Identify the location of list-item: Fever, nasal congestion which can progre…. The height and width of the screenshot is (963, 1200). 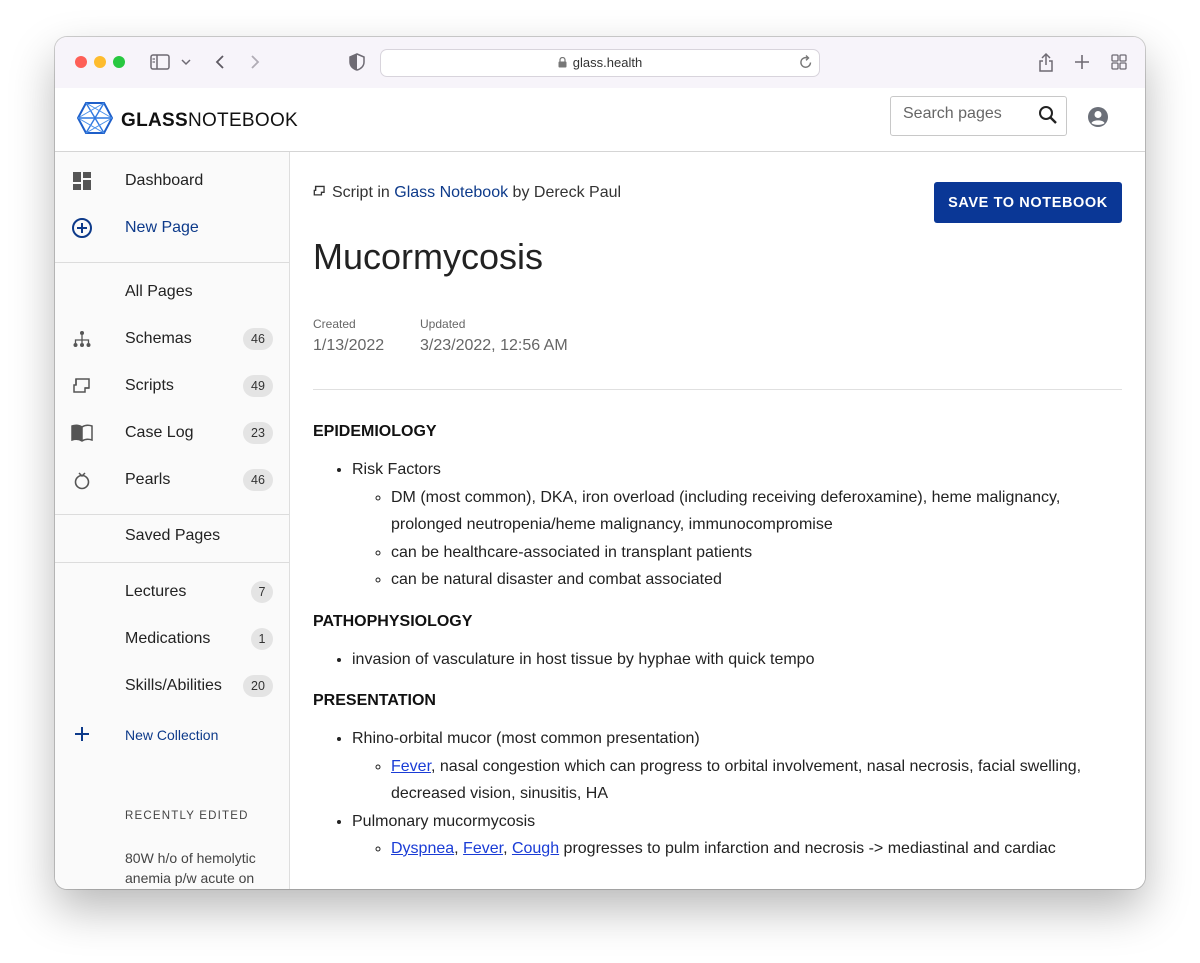
(747, 780).